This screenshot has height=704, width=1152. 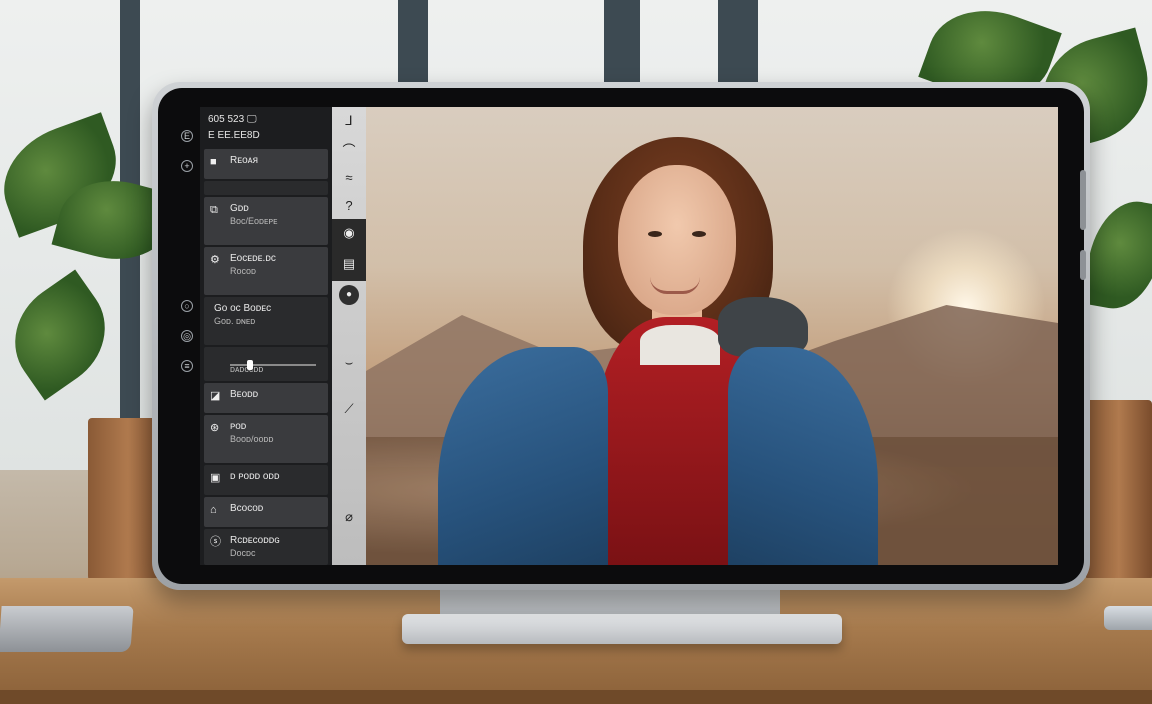 I want to click on menu-icon: ≡, so click(x=187, y=366).